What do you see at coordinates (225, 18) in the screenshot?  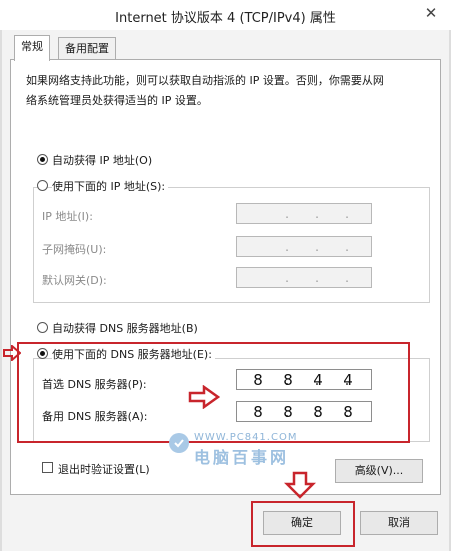 I see `window-title: Internet 协议版本 4 (TCP/IPv4) 属性` at bounding box center [225, 18].